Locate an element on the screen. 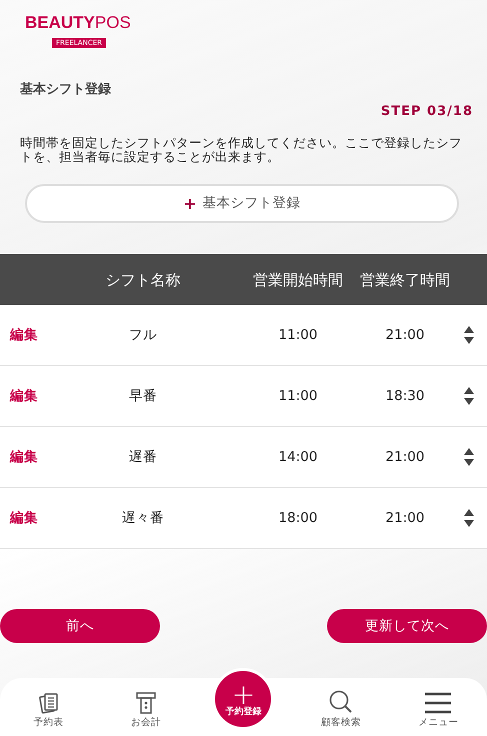  description-text: 時間帯を固定したシフトパターンを作成してください。ここで登録したシフトを、担当者毎に設定することが出来ます。 is located at coordinates (241, 150).